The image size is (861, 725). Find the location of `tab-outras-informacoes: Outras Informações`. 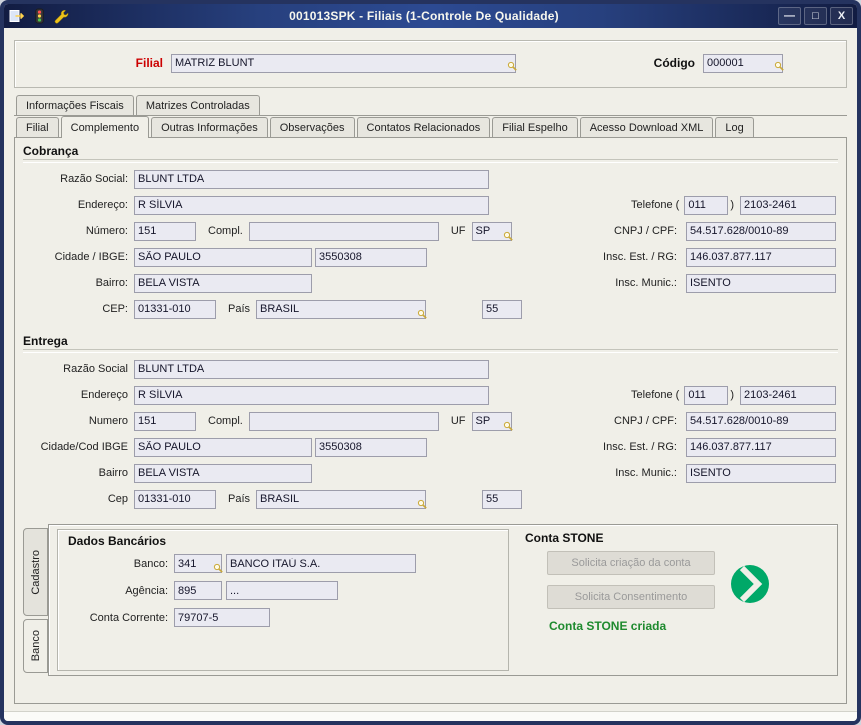

tab-outras-informacoes: Outras Informações is located at coordinates (209, 127).